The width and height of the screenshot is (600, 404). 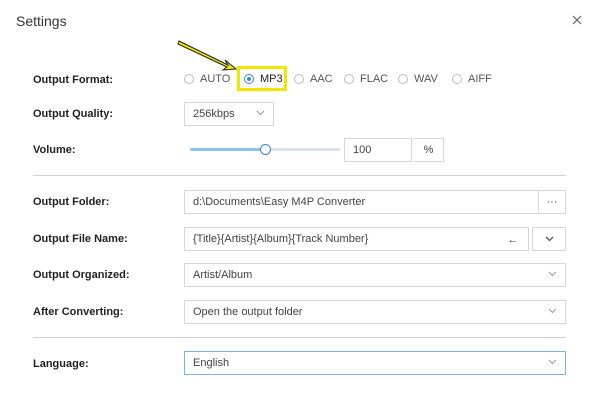 What do you see at coordinates (374, 79) in the screenshot?
I see `radio-flac-label: FLAC` at bounding box center [374, 79].